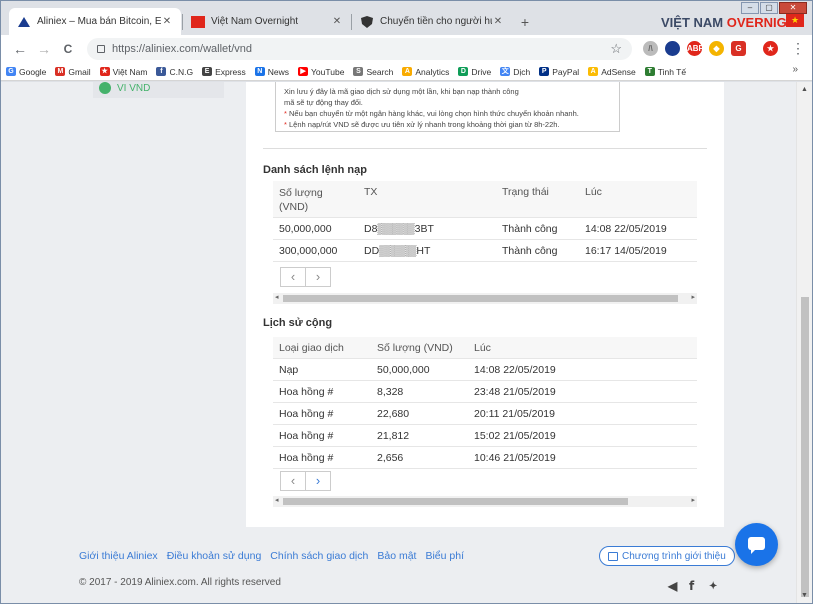  I want to click on bookmark-item: M Gmail, so click(73, 71).